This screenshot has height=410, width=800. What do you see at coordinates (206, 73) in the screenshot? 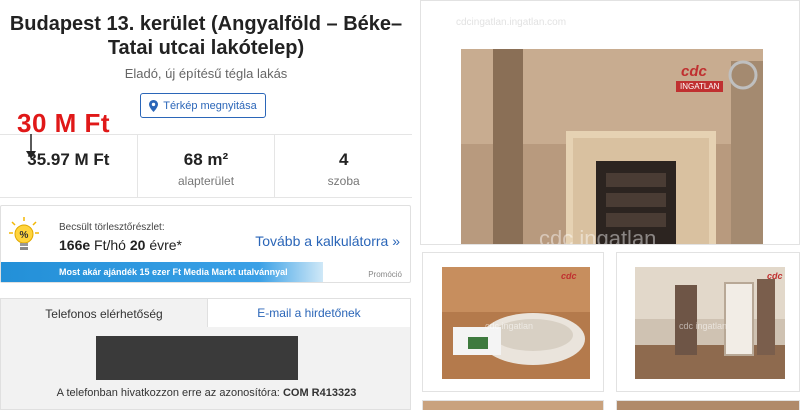
I see `listing-subtitle: Eladó, új építésű tégla lakás` at bounding box center [206, 73].